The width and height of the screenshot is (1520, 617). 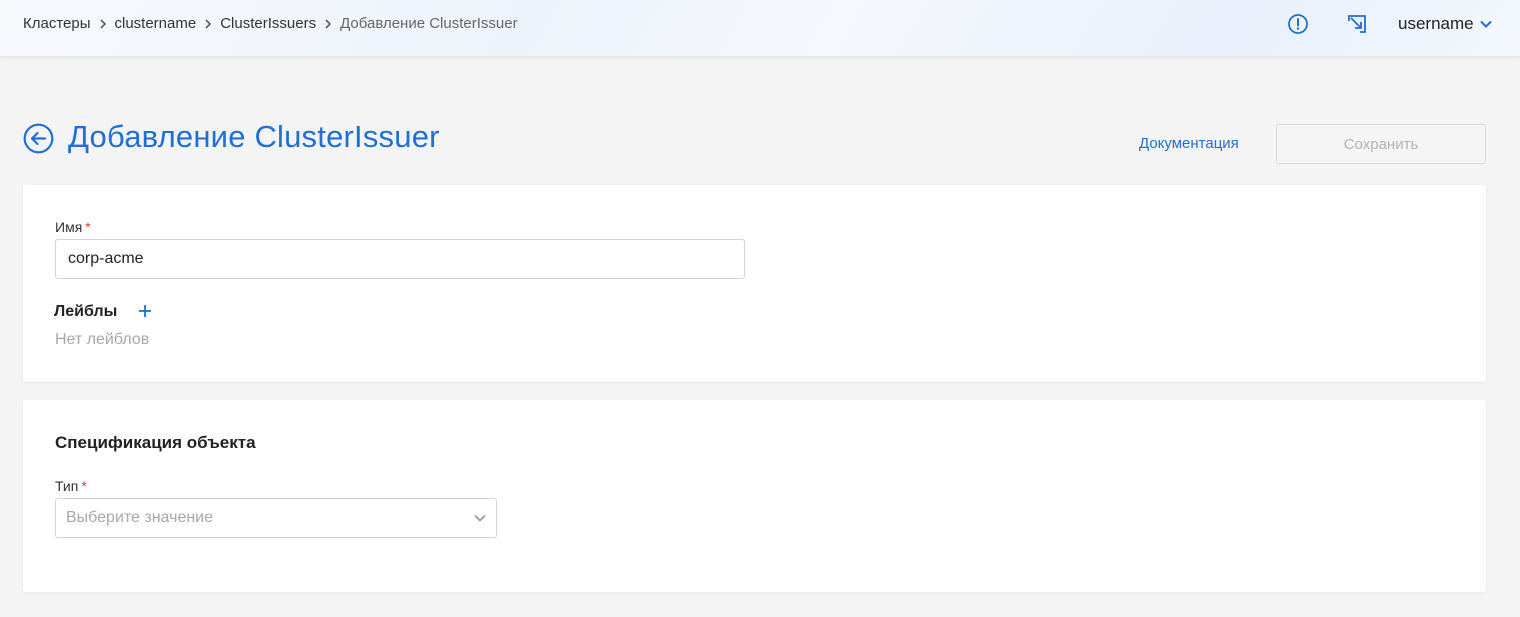 I want to click on breadcrumb-item-clusterissuers: ClusterIssuers, so click(x=268, y=23).